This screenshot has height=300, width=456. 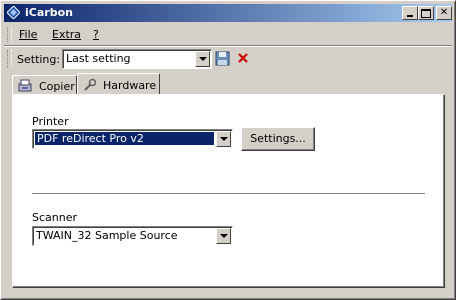 What do you see at coordinates (13, 12) in the screenshot?
I see `carbon-diamond-icon` at bounding box center [13, 12].